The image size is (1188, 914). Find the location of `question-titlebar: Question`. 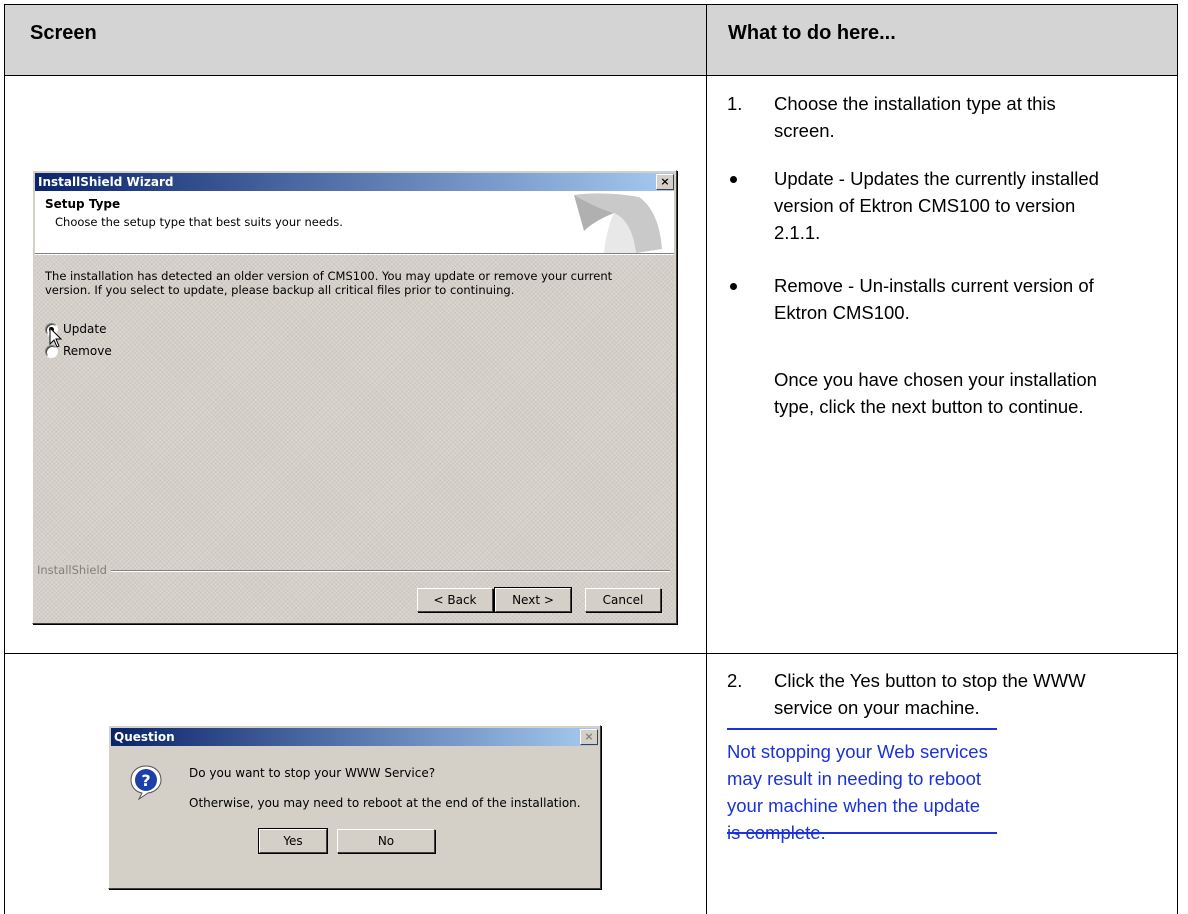

question-titlebar: Question is located at coordinates (354, 737).